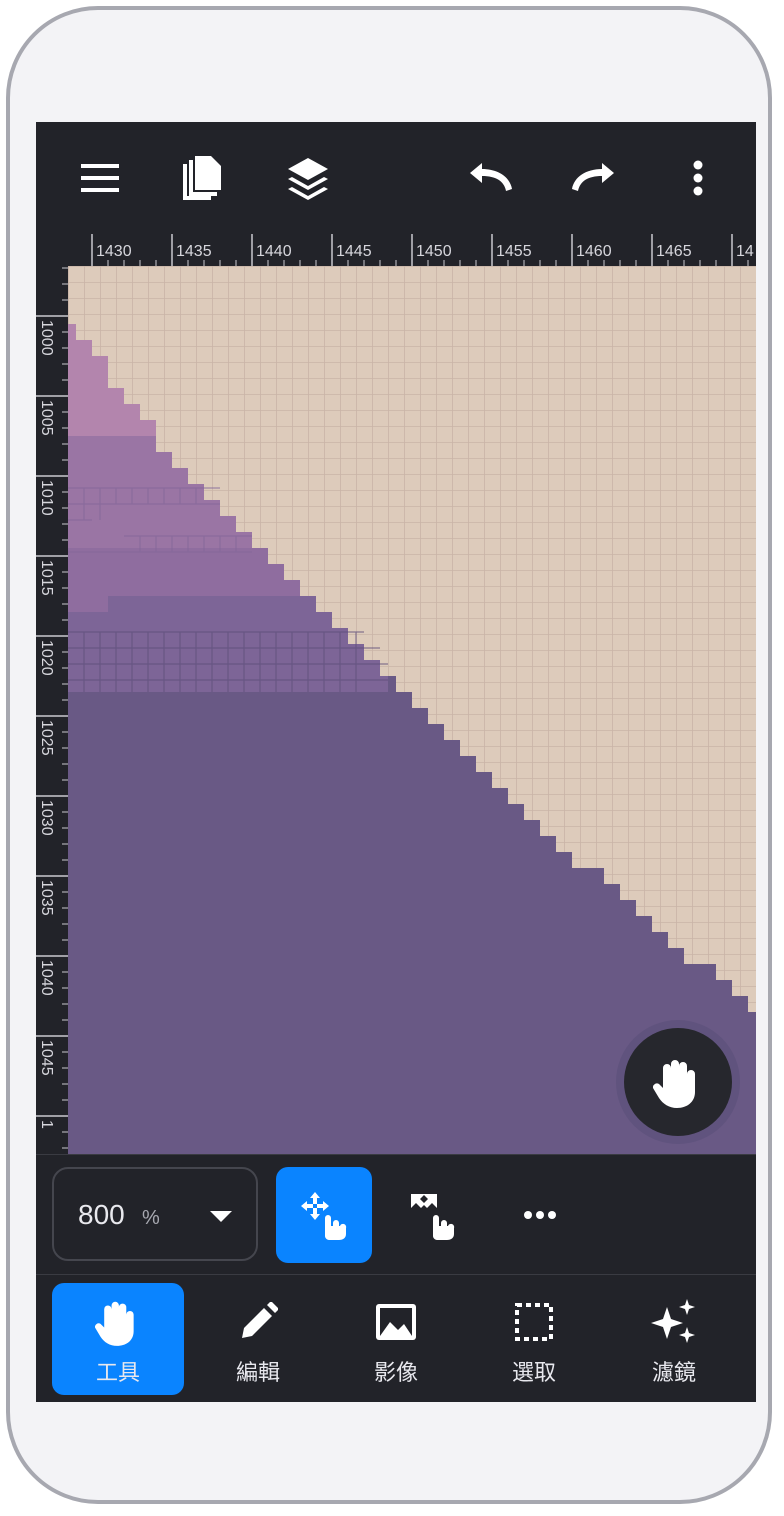 The image size is (784, 1516). Describe the element at coordinates (46, 266) in the screenshot. I see `ruler-label: 995` at that location.